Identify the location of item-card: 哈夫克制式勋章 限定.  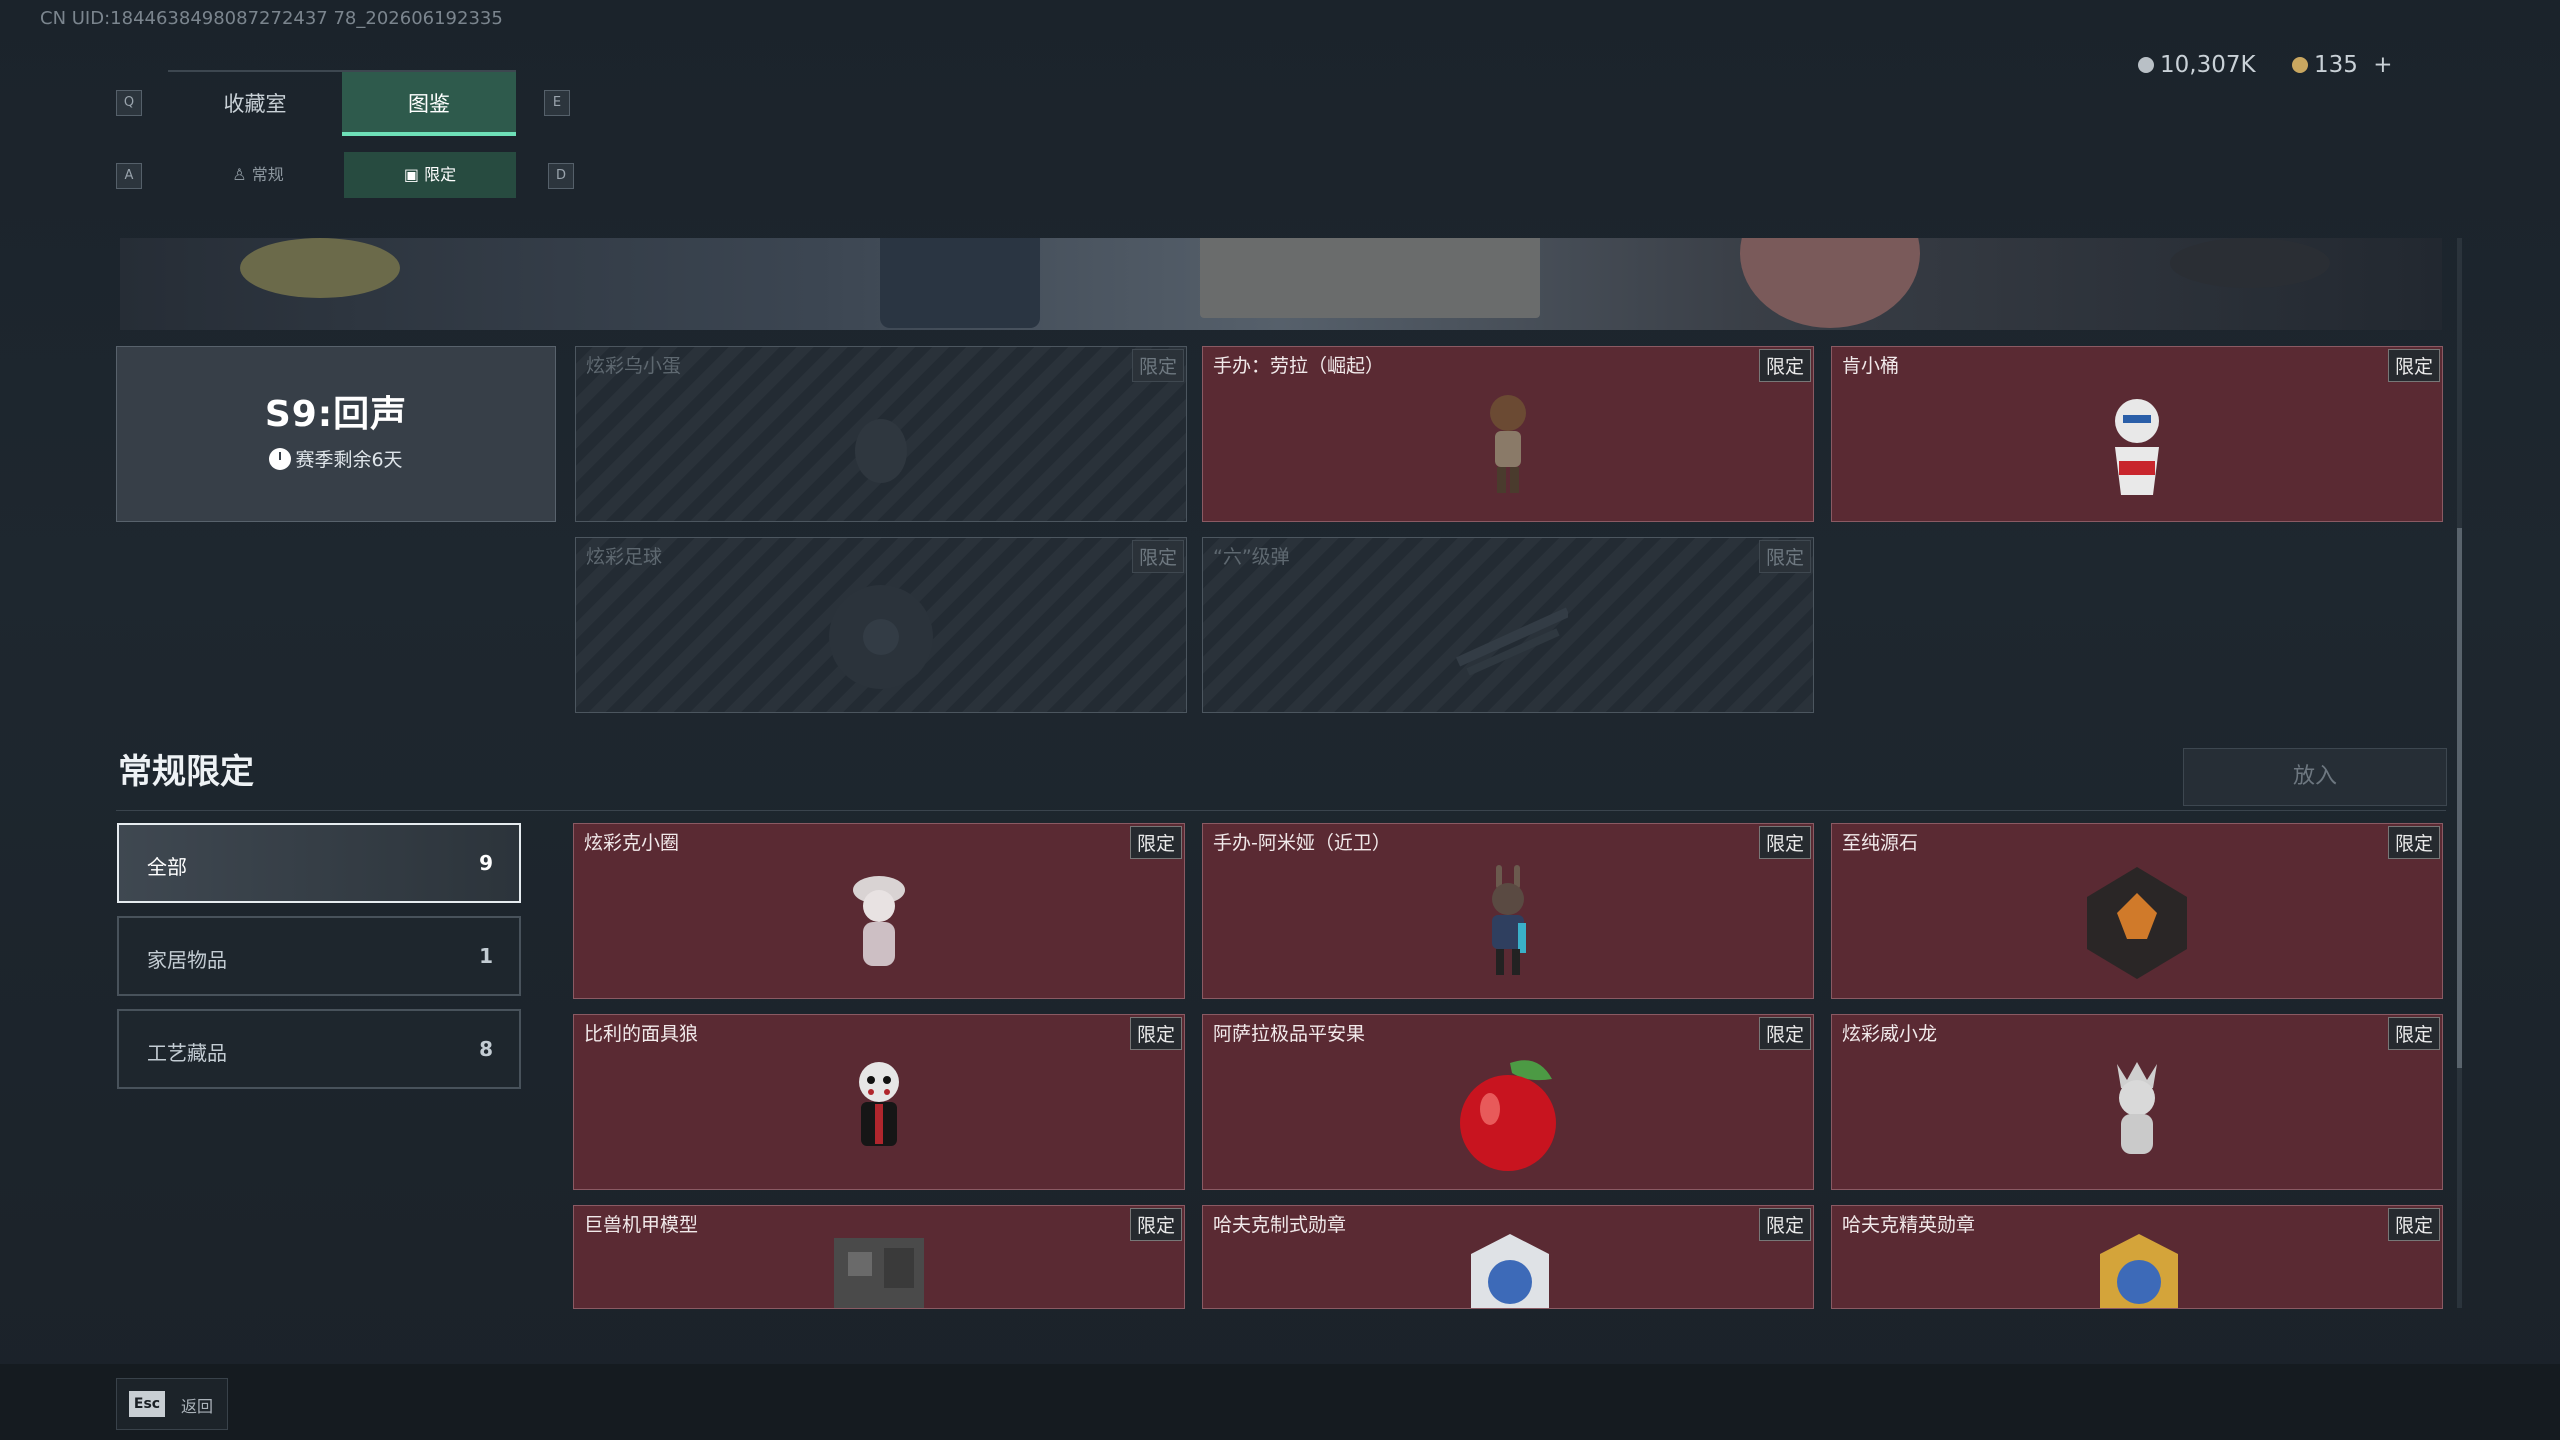
(1508, 1257).